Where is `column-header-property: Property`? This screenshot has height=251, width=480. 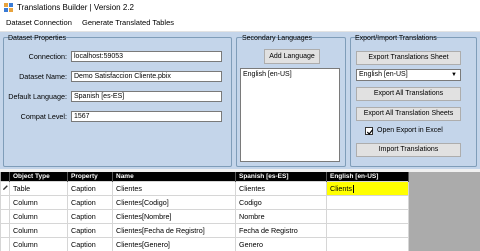 column-header-property: Property is located at coordinates (90, 177).